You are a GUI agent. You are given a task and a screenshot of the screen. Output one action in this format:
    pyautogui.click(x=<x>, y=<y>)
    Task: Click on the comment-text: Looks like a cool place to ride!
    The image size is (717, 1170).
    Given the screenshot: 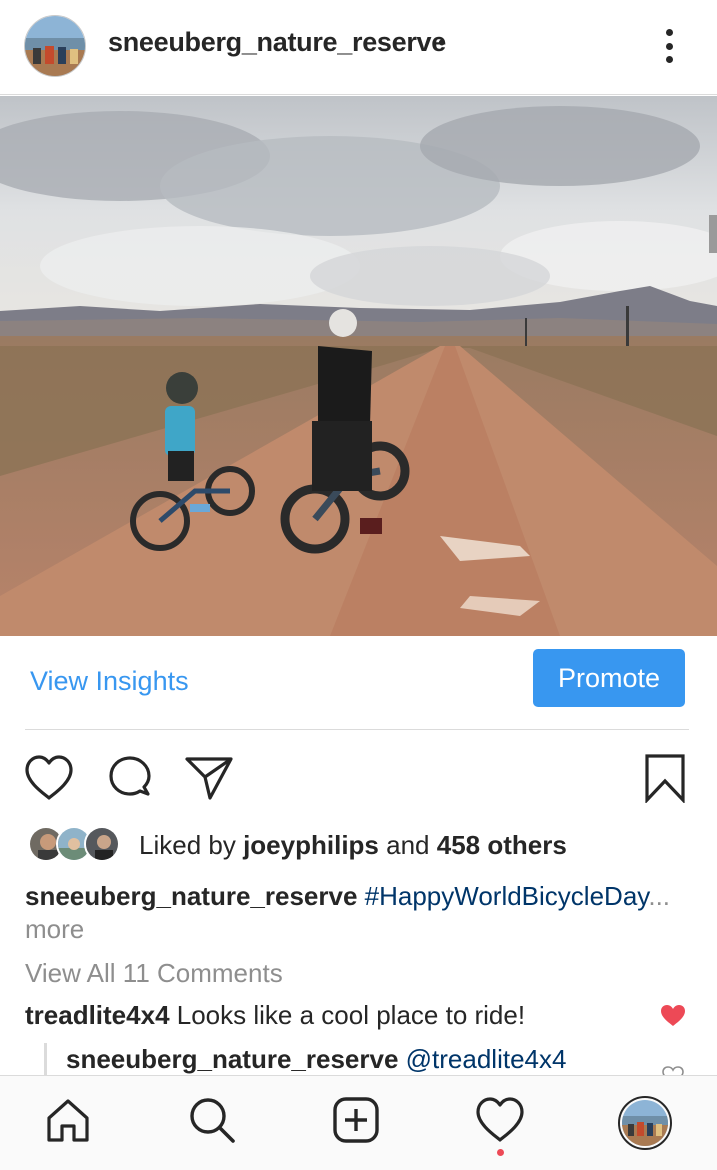 What is the action you would take?
    pyautogui.click(x=351, y=1015)
    